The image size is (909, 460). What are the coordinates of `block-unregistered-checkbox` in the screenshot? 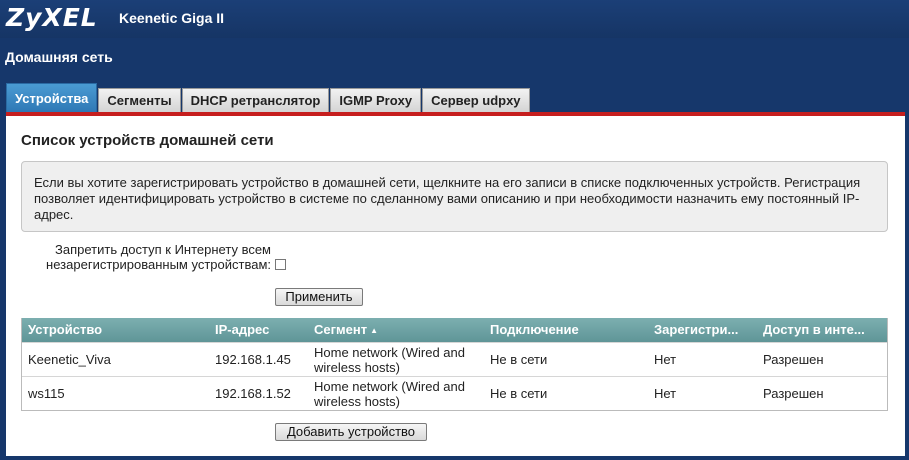 It's located at (280, 264).